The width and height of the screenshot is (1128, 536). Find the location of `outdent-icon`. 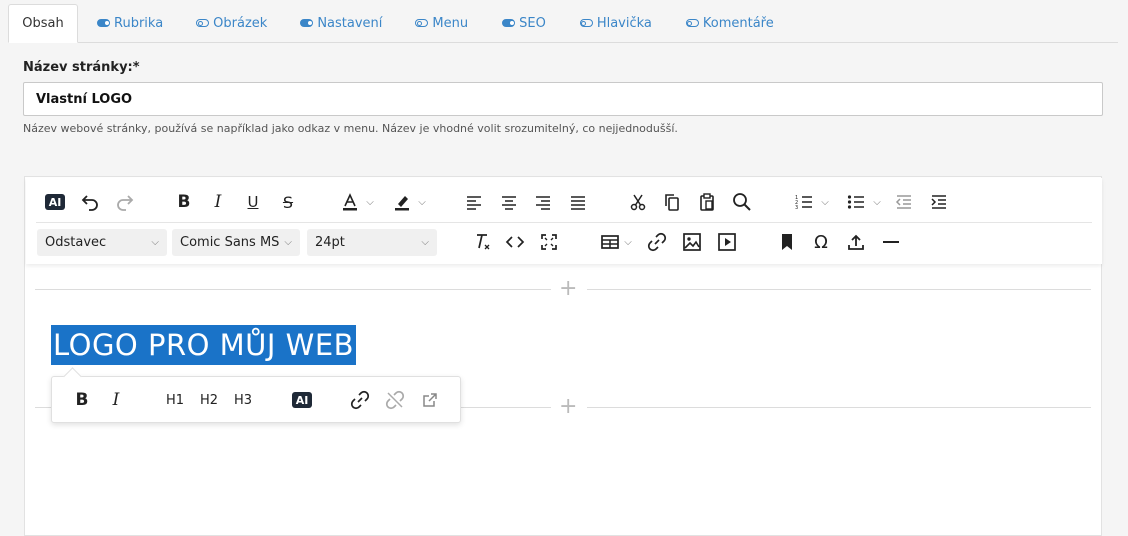

outdent-icon is located at coordinates (903, 202).